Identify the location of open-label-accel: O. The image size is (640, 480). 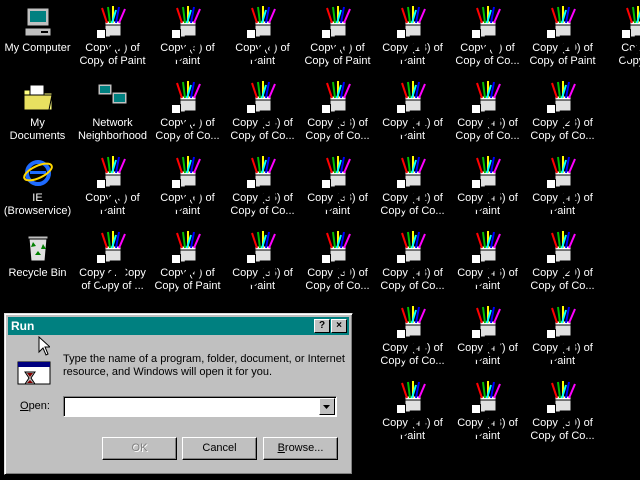
(24, 406).